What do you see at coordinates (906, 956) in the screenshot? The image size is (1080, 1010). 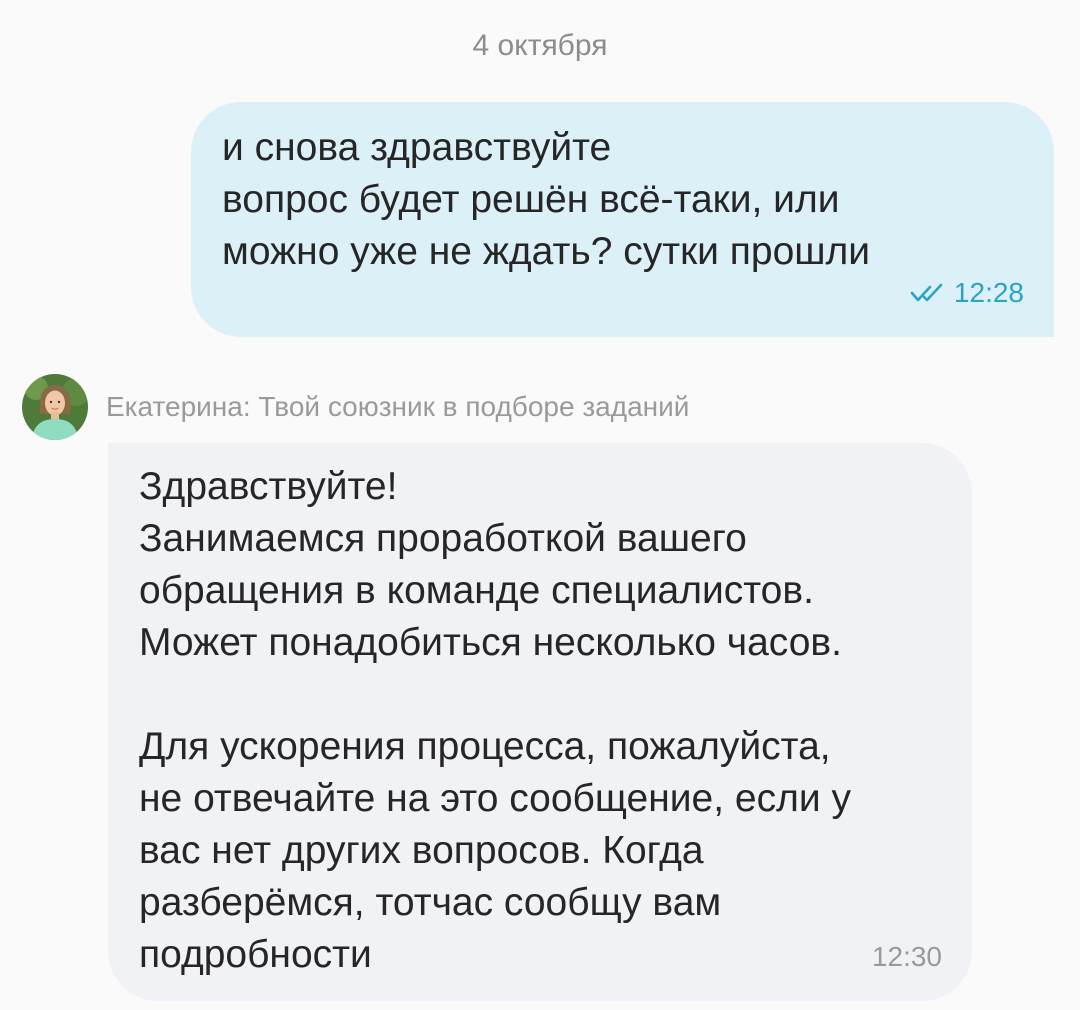 I see `incoming-message-time: 12:30` at bounding box center [906, 956].